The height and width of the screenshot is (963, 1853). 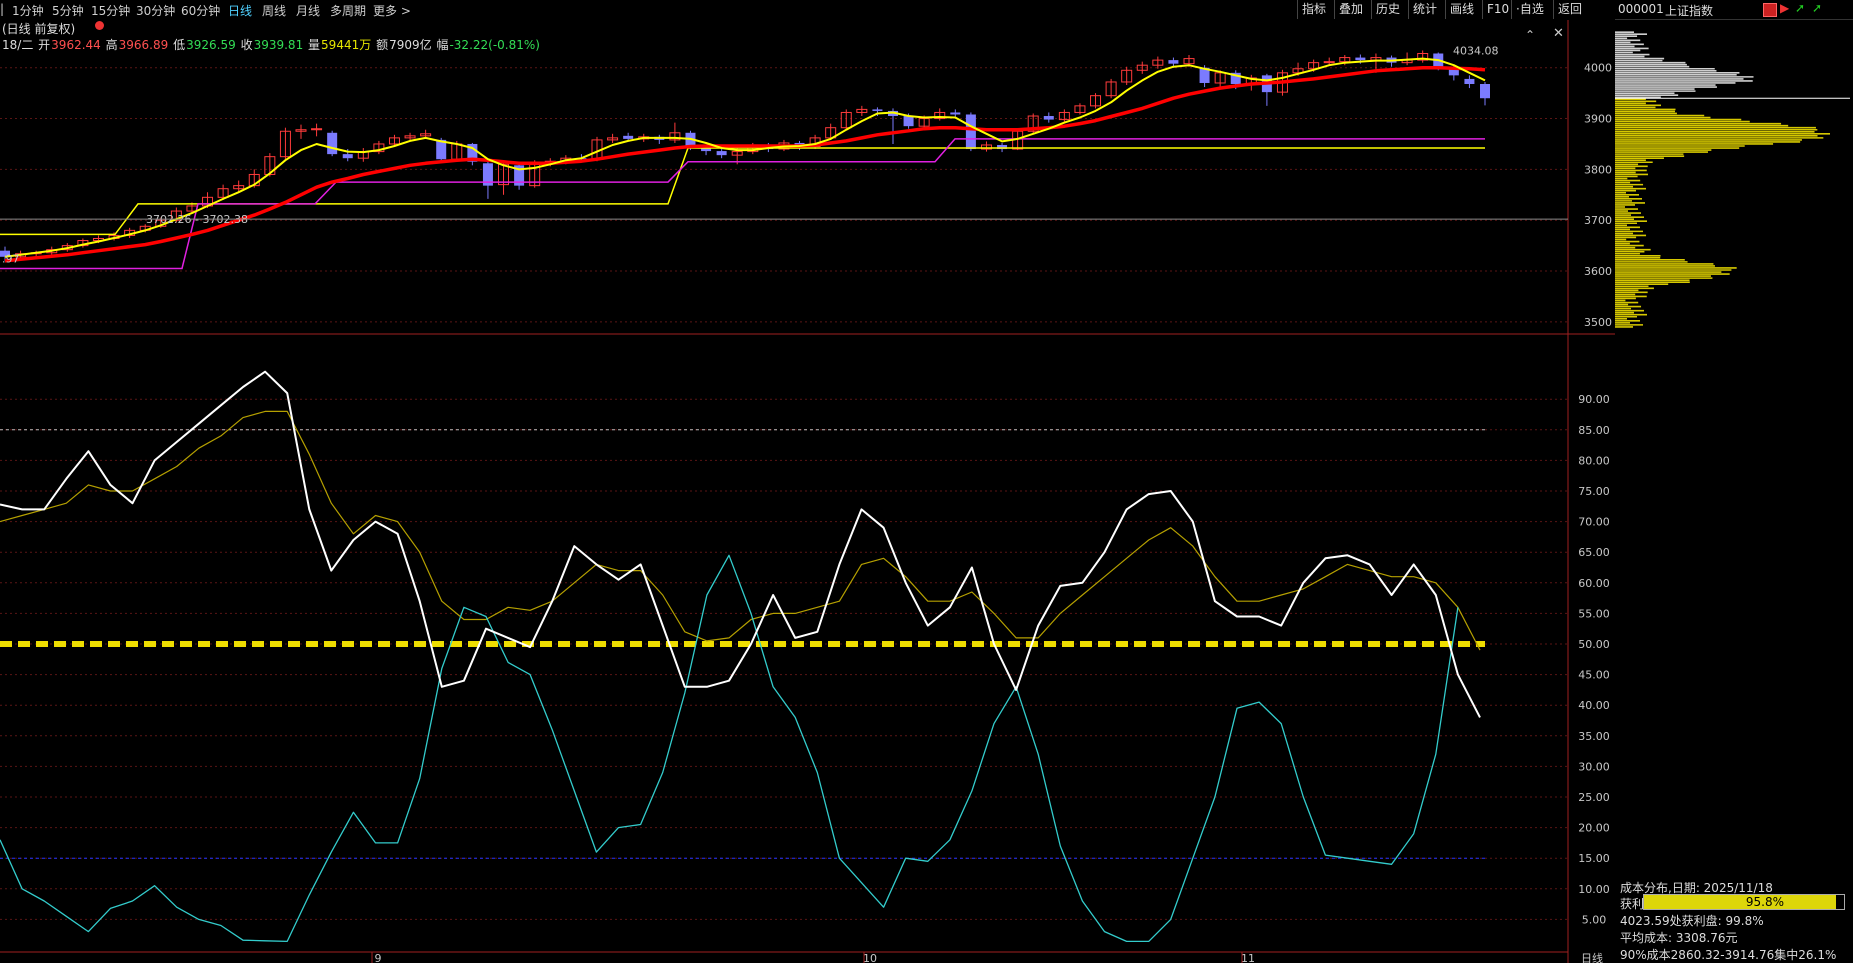 I want to click on info-volume-label: 量, so click(x=314, y=45).